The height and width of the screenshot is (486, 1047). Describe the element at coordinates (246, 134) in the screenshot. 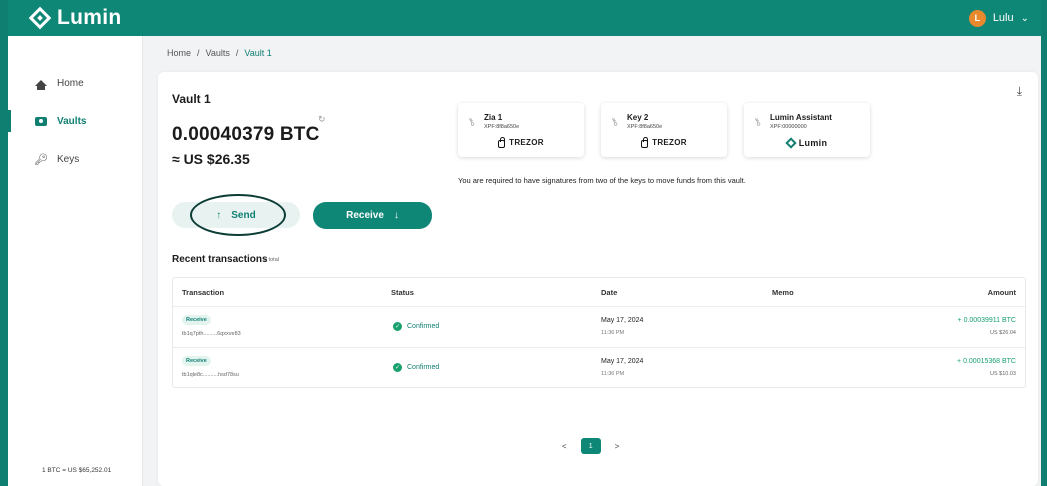

I see `balance-btc: 0.00040379 BTC` at that location.